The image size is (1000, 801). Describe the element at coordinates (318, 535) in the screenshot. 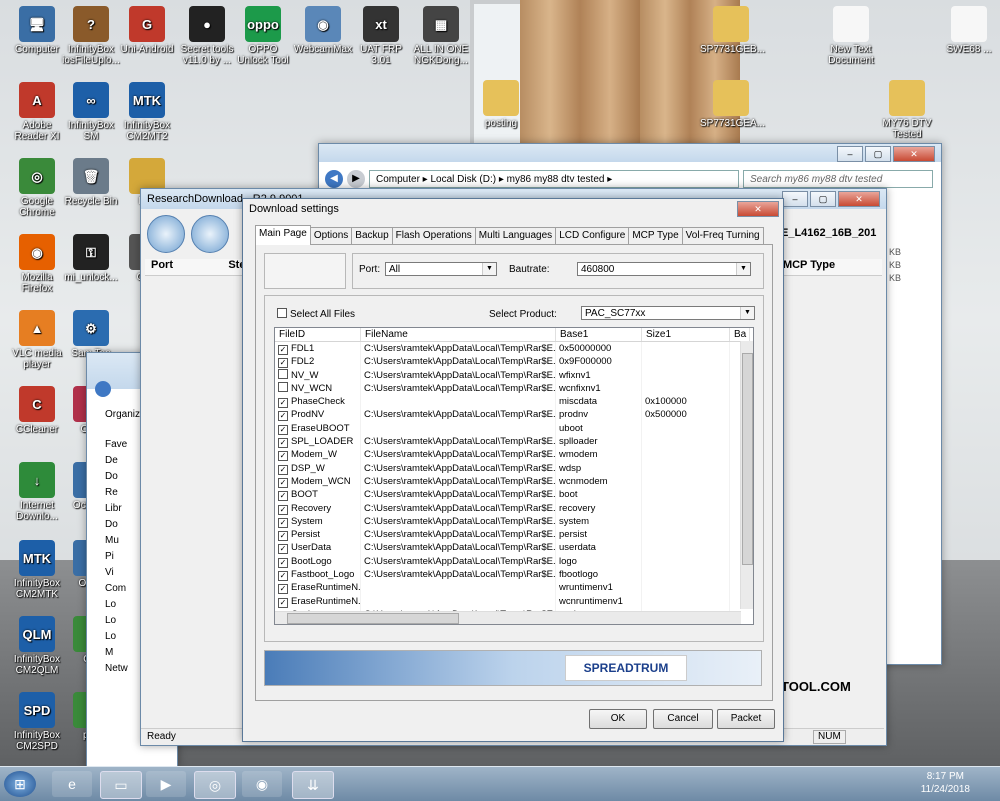

I see `file-id-cell: ✓ Persist` at that location.